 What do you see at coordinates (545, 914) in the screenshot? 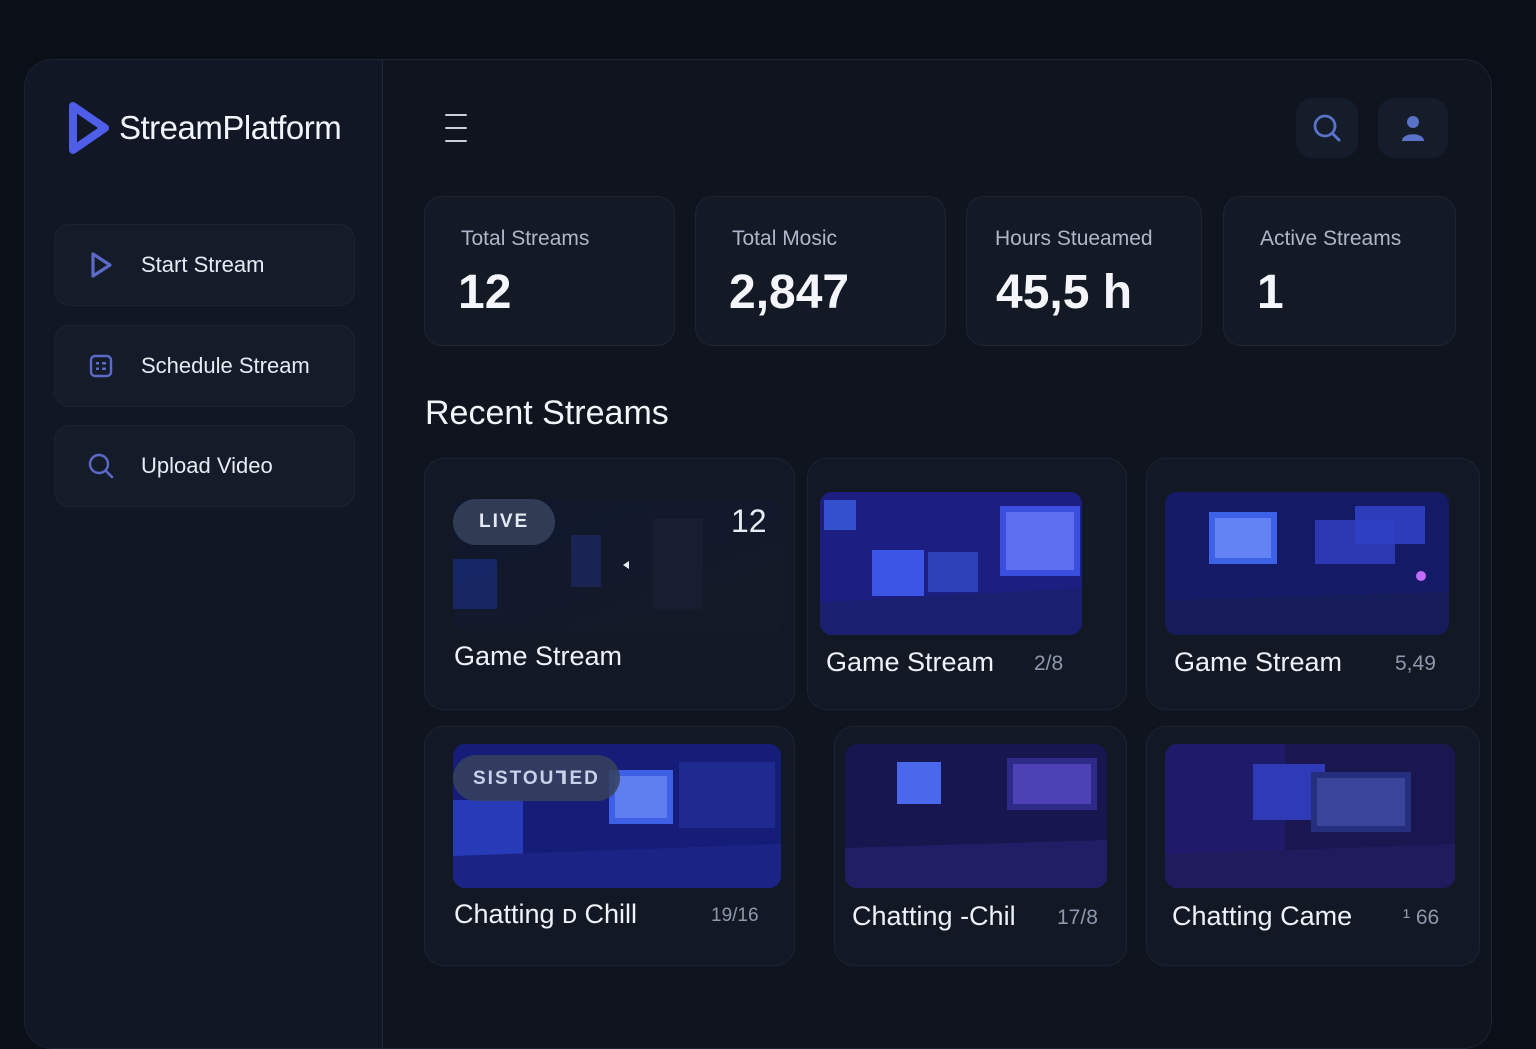
I see `stream-title: Chatting ᴅ Chill` at bounding box center [545, 914].